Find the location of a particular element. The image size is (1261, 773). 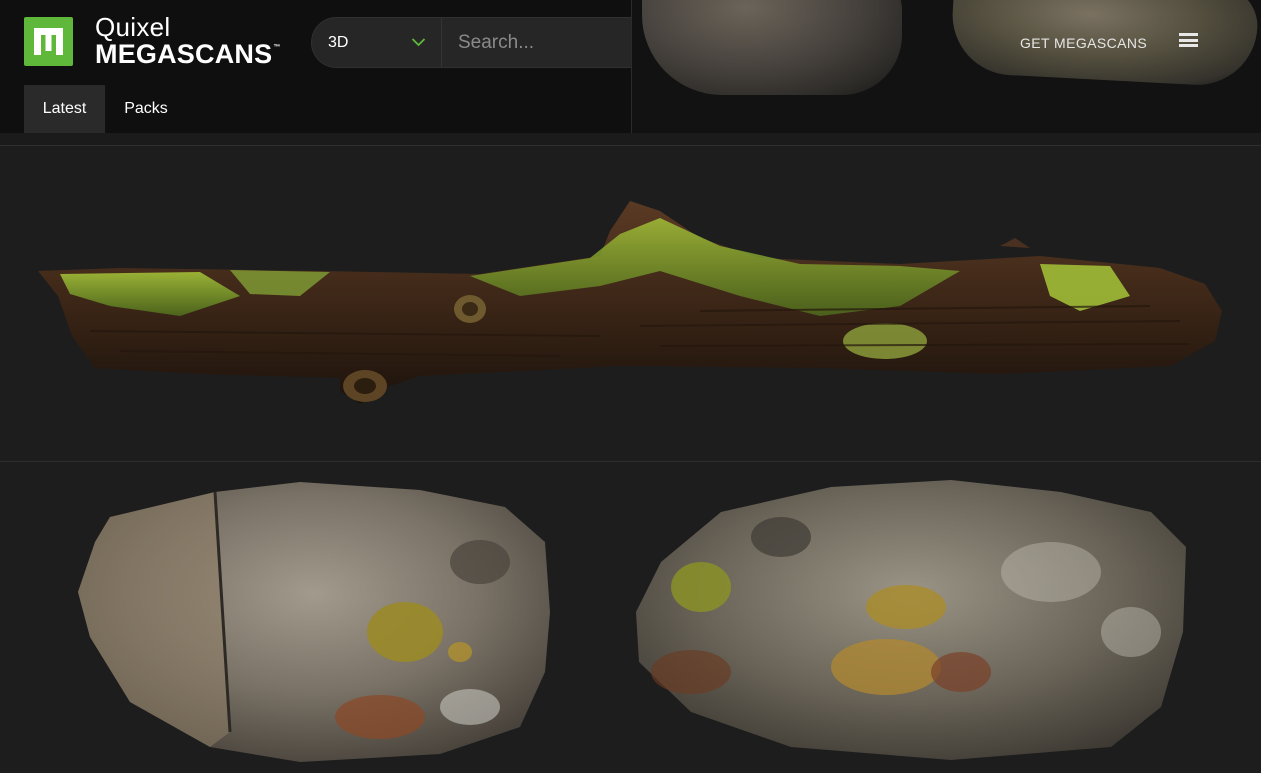

megascans-logo is located at coordinates (48, 41).